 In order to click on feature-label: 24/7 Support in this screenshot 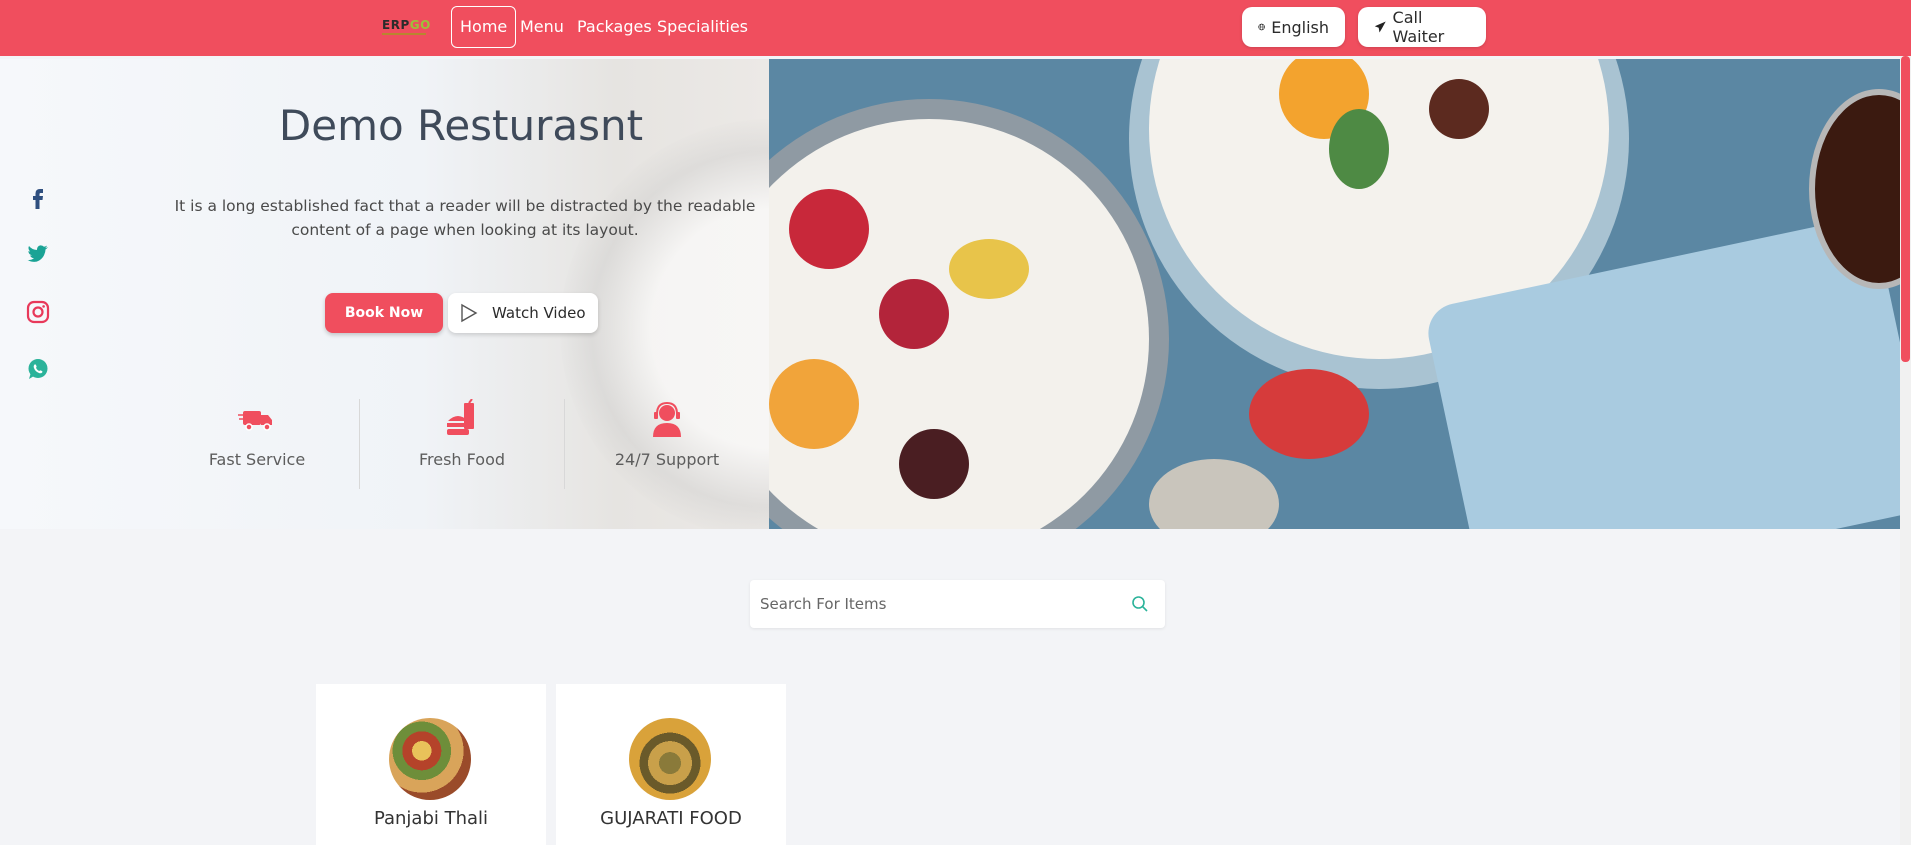, I will do `click(667, 459)`.